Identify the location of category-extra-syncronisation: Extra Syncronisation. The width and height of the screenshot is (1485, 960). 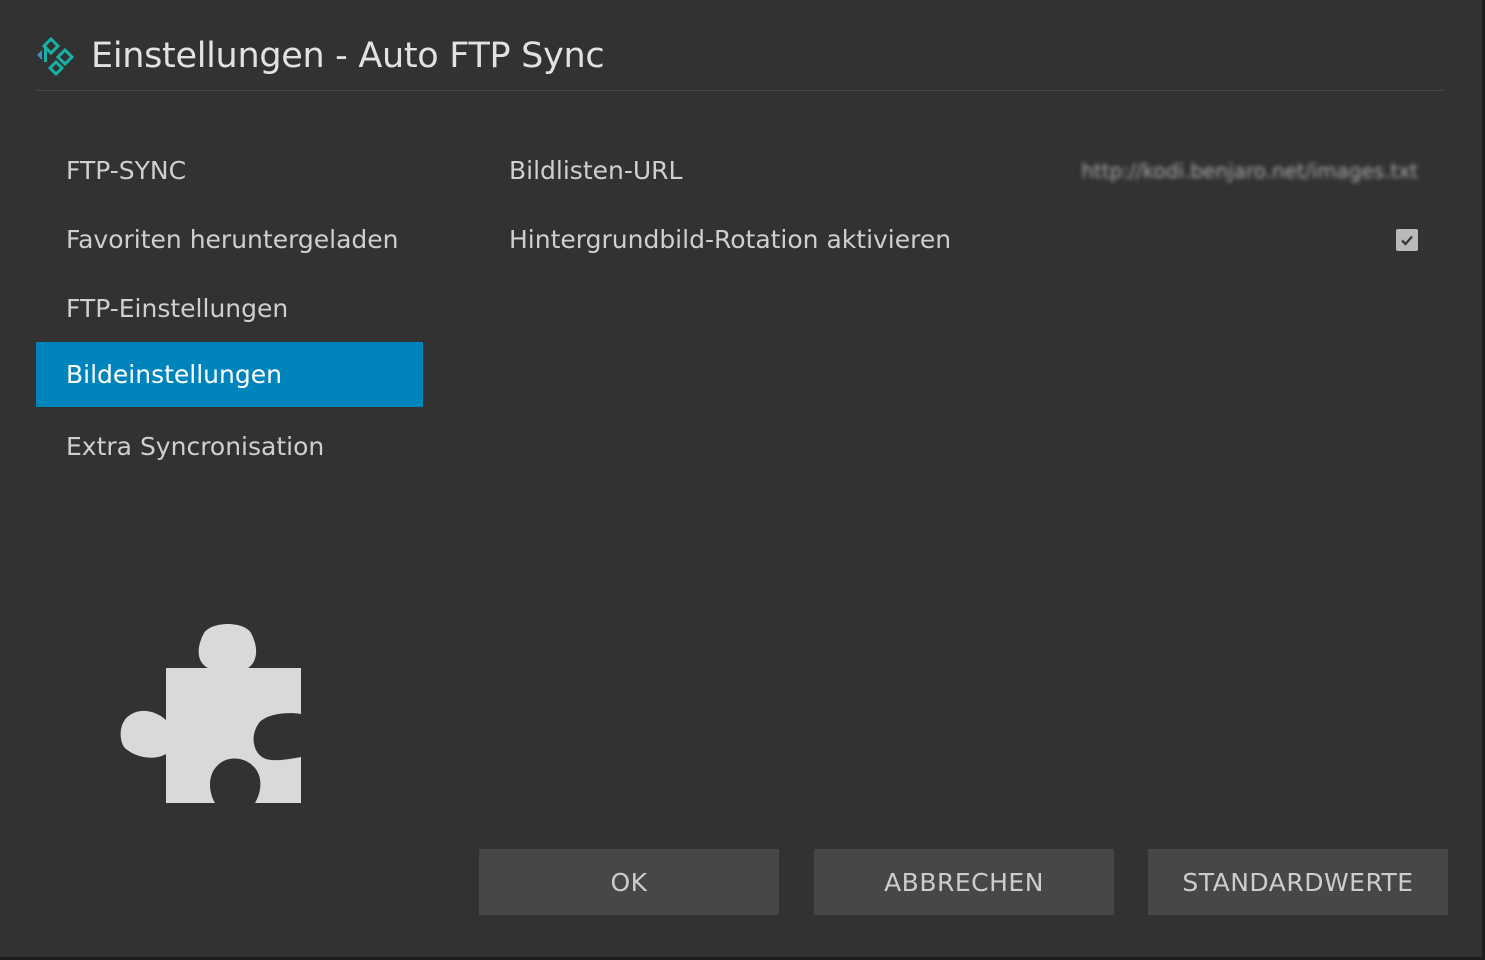
(229, 446).